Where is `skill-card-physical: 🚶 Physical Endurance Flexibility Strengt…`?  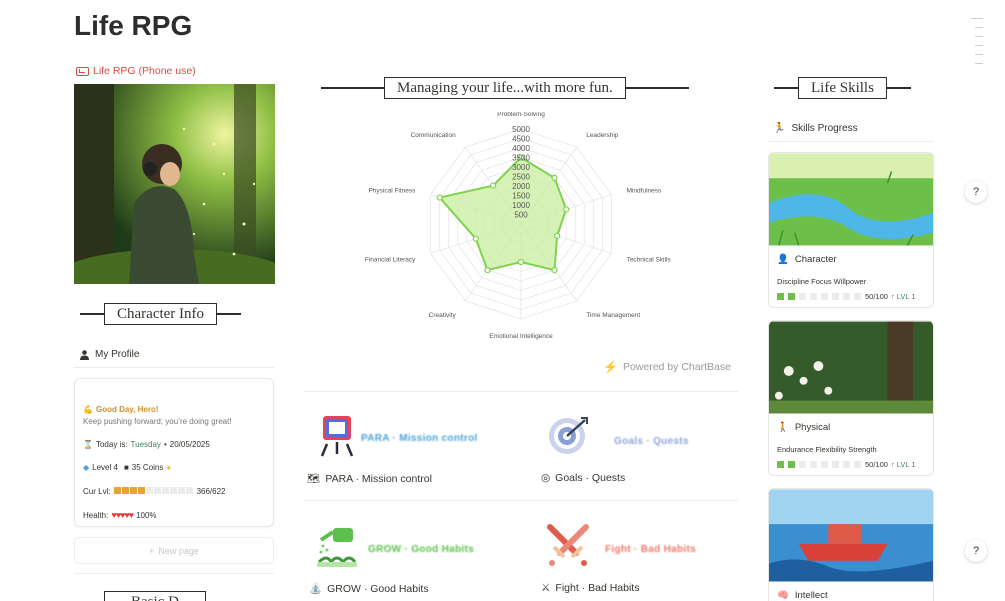
skill-card-physical: 🚶 Physical Endurance Flexibility Strengt… is located at coordinates (851, 398).